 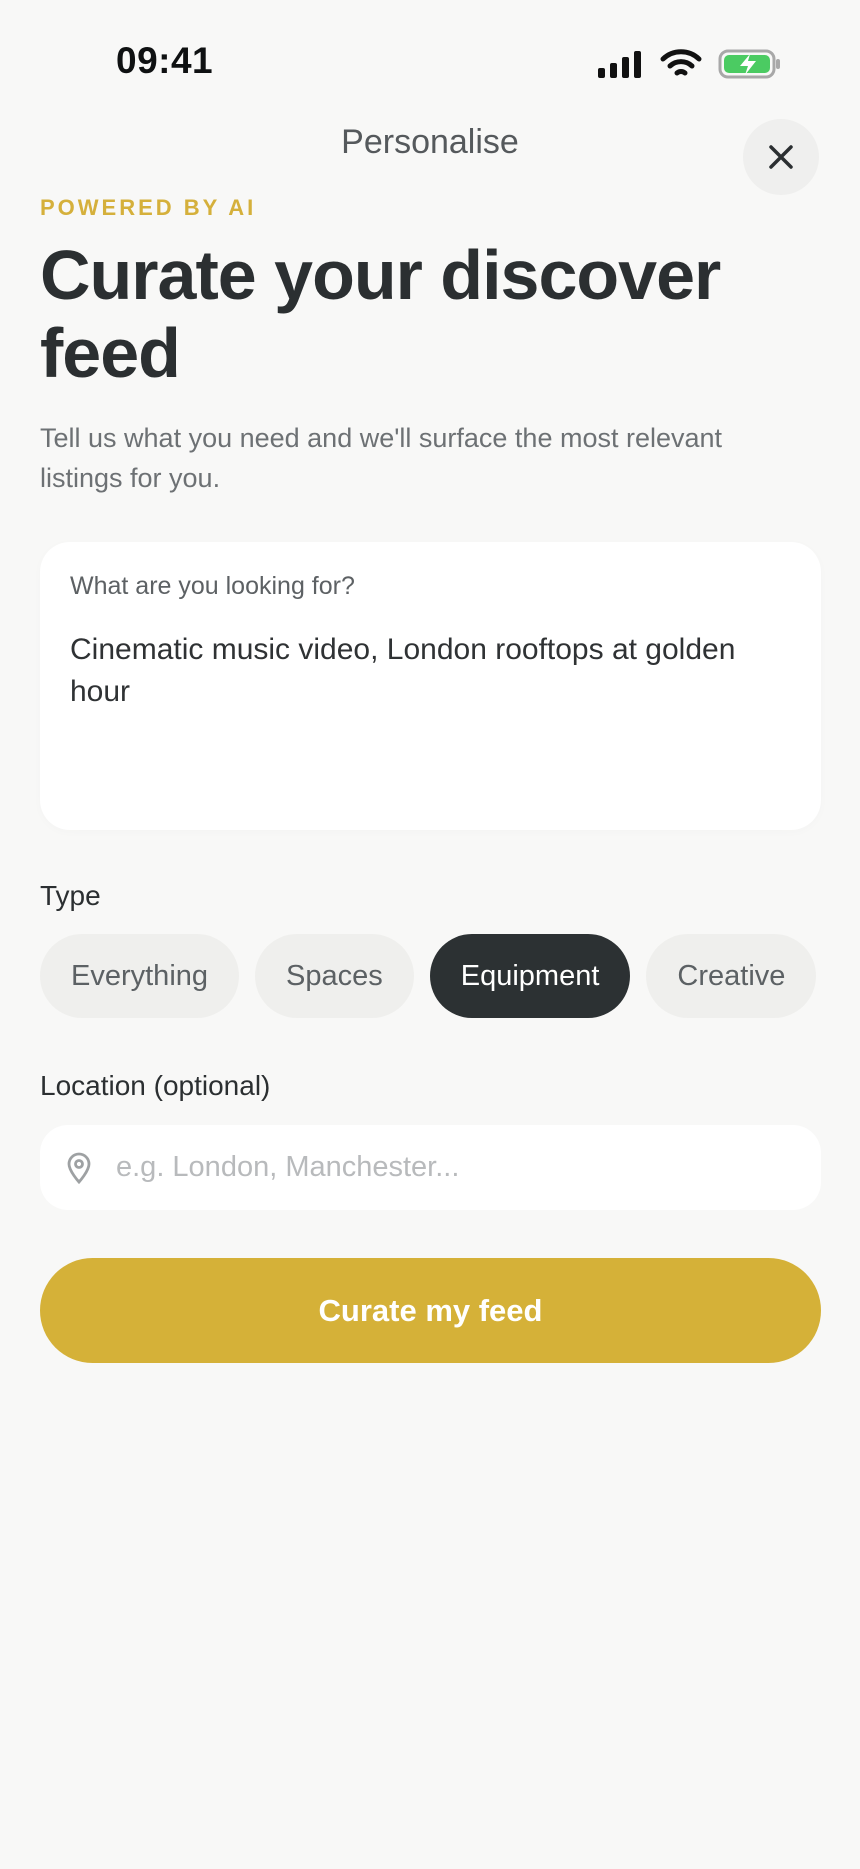 What do you see at coordinates (430, 1310) in the screenshot?
I see `curate-feed-button: Curate my feed` at bounding box center [430, 1310].